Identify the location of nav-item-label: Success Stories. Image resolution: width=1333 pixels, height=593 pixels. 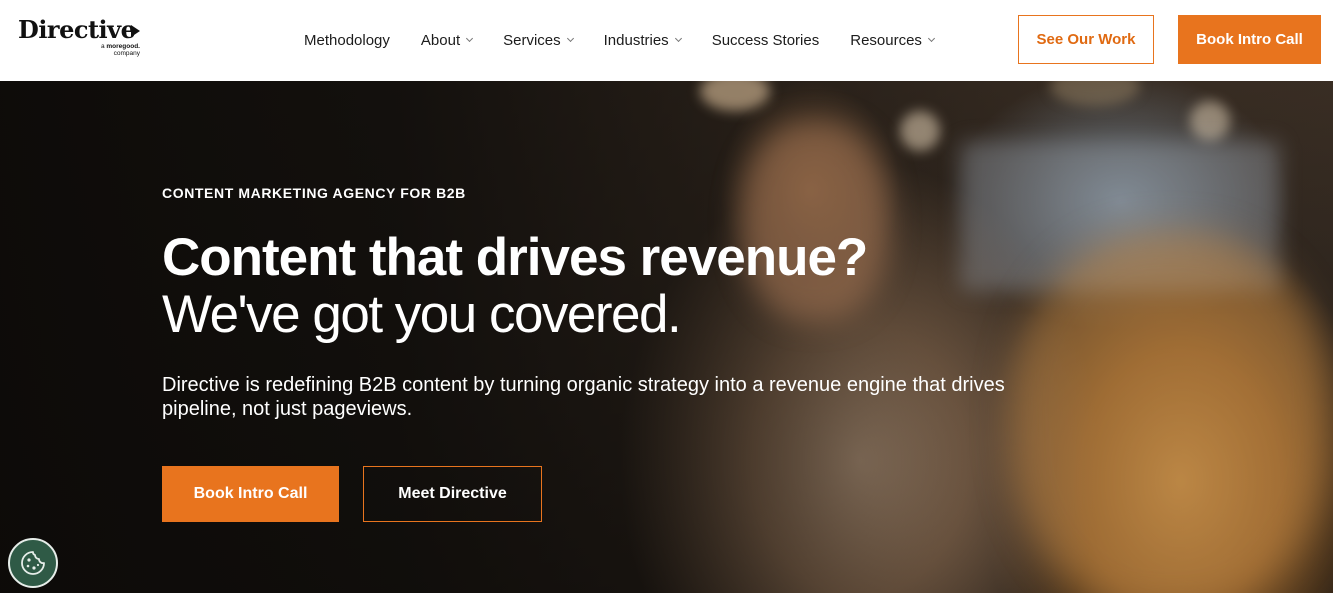
(765, 40).